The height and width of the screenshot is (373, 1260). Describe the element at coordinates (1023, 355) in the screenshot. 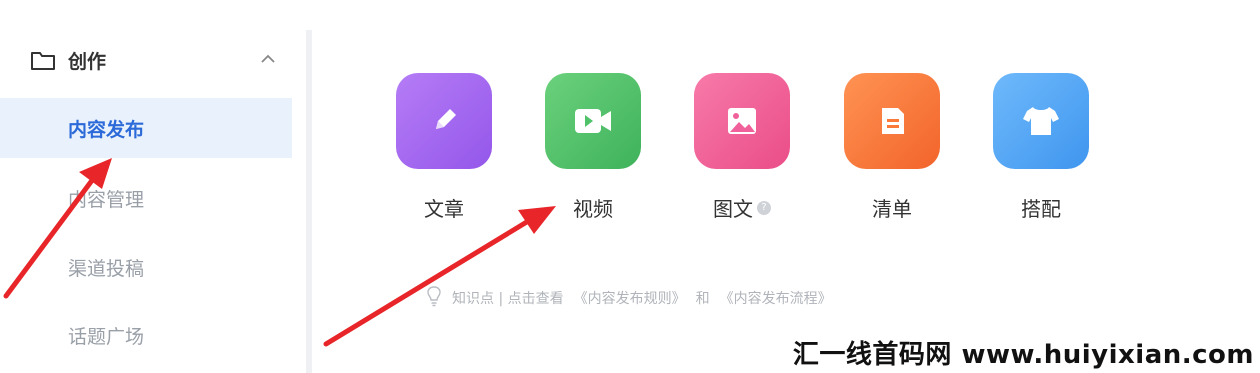

I see `watermark: 汇一线首码网 www.huiyixian.com` at that location.